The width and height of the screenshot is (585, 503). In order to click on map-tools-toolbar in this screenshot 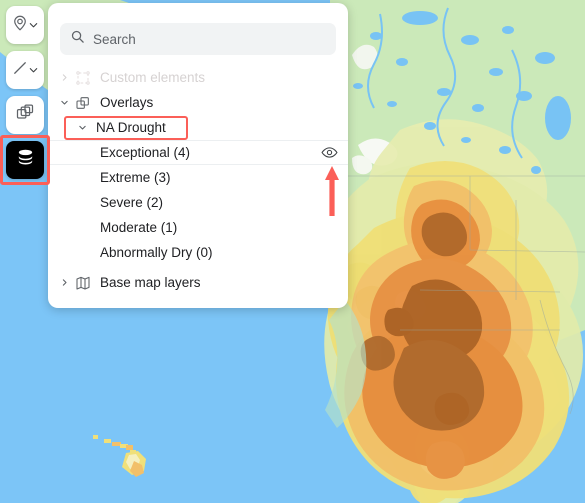, I will do `click(25, 95)`.